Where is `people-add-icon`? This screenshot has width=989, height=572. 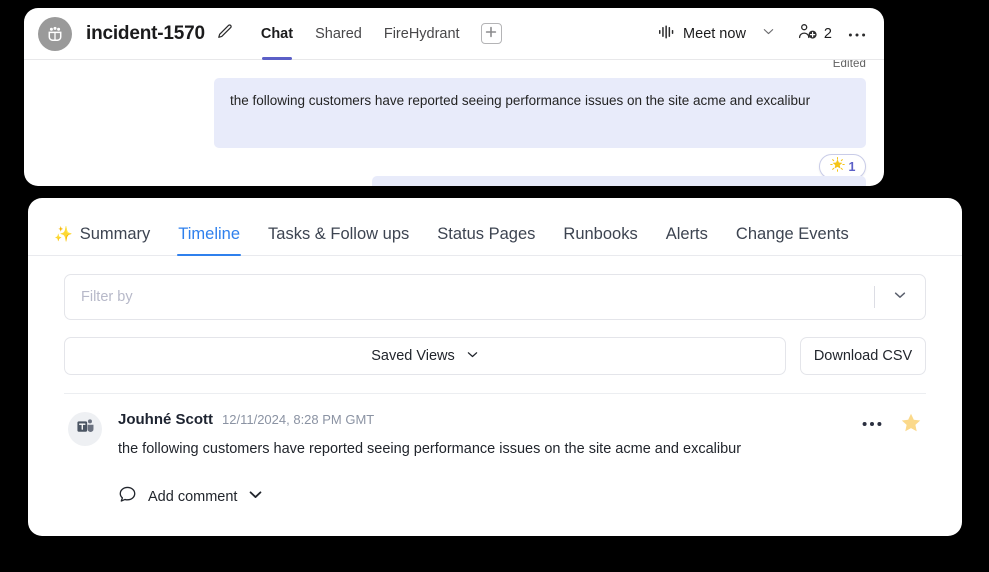
people-add-icon is located at coordinates (808, 33).